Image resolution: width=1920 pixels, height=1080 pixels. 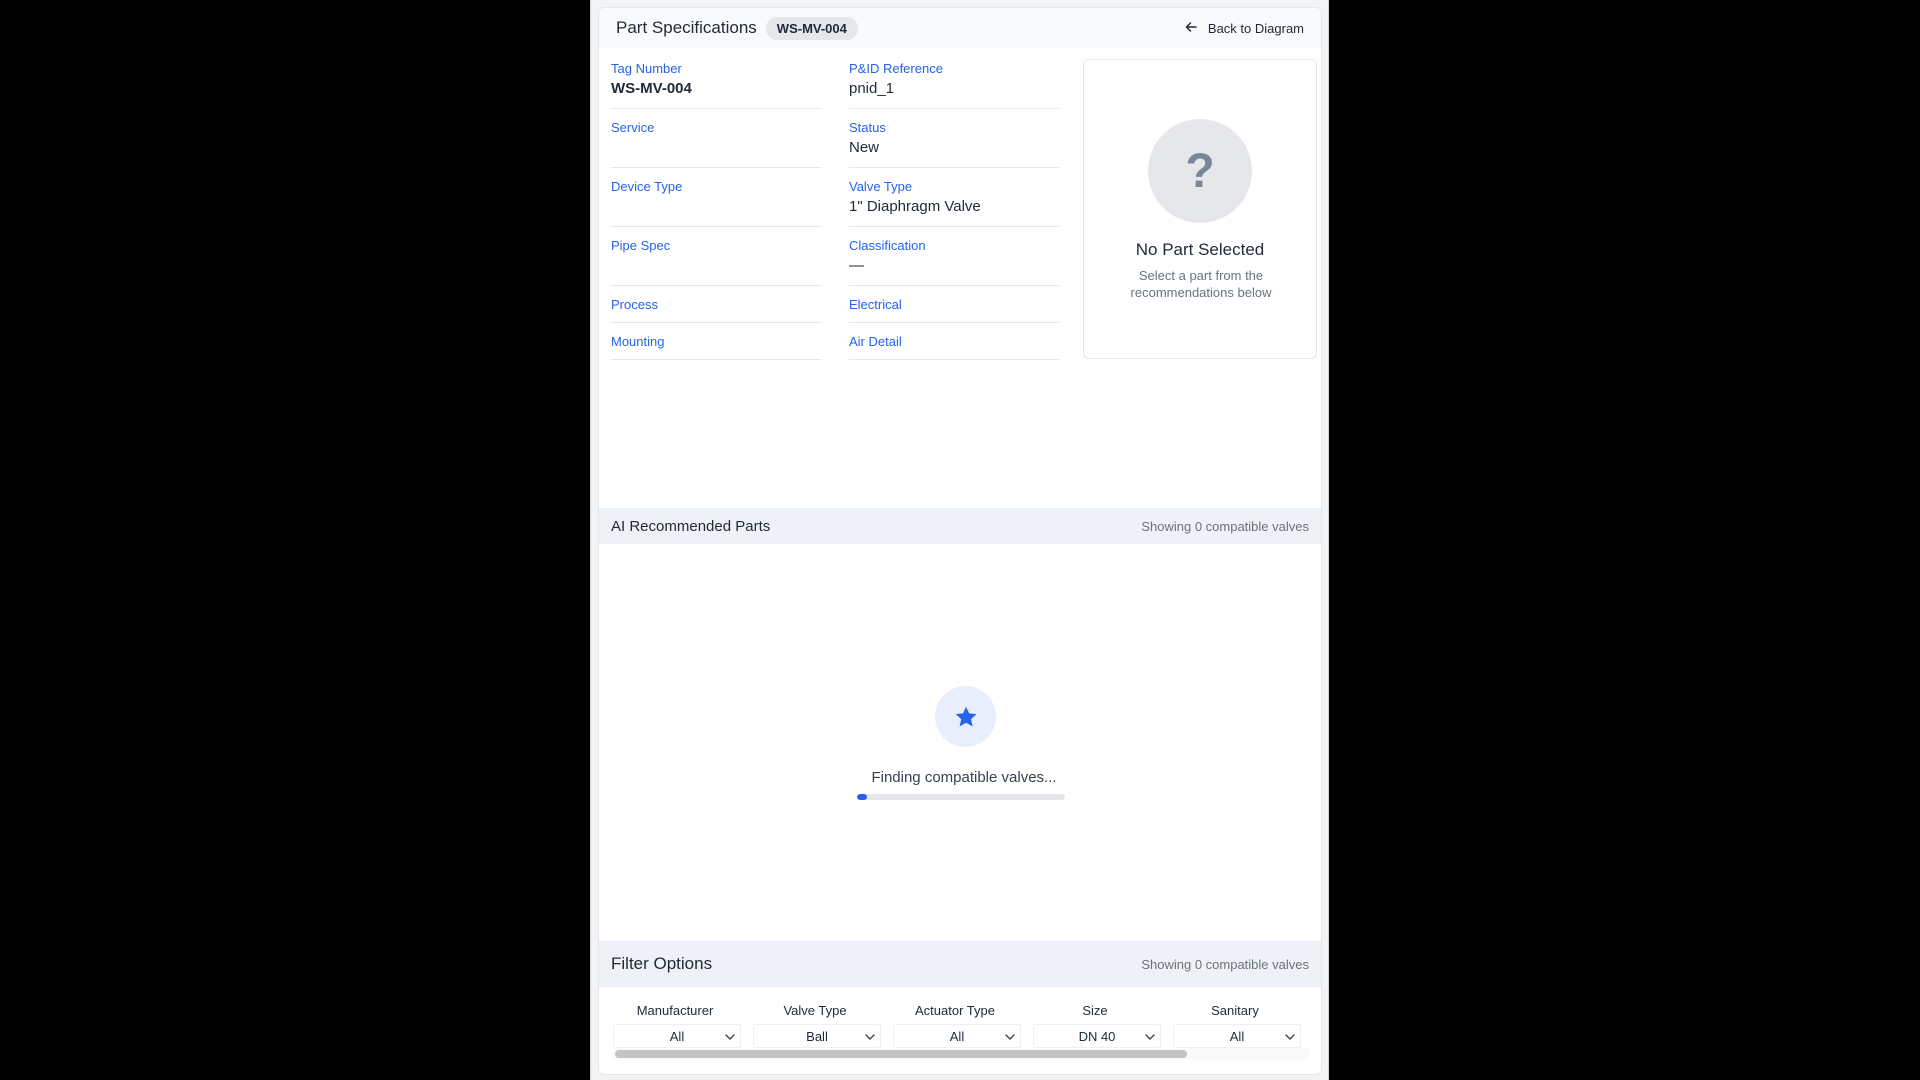 I want to click on manufacturer-select: All, so click(x=677, y=1036).